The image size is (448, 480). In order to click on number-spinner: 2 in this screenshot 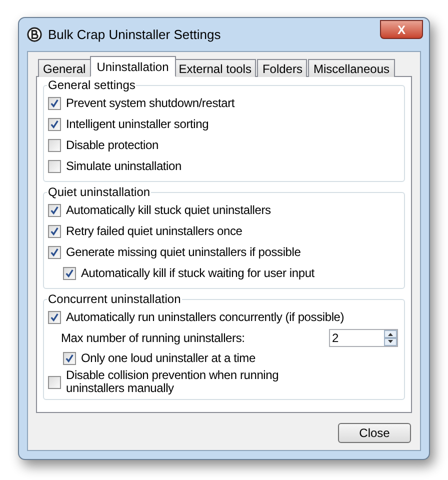, I will do `click(363, 338)`.